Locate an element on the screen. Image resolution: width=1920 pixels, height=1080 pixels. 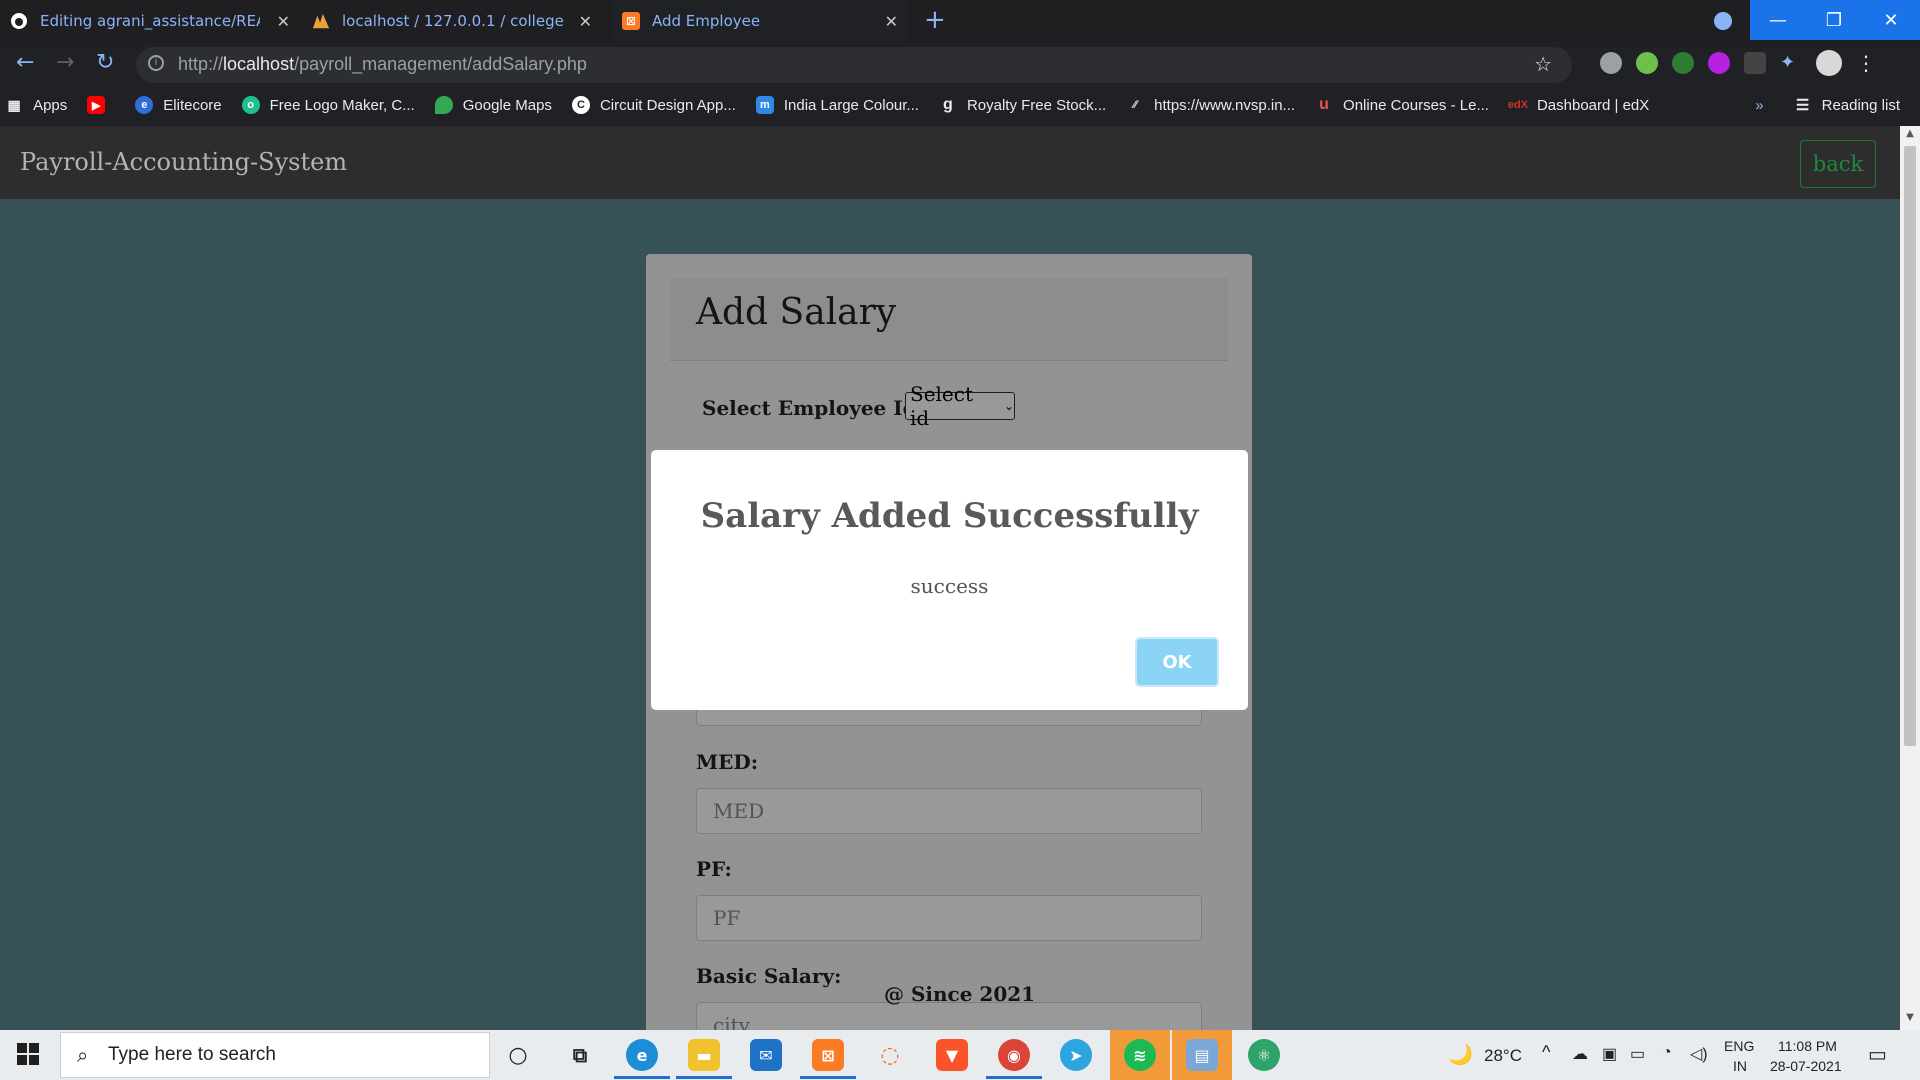
language-line2: IN is located at coordinates (1740, 1066).